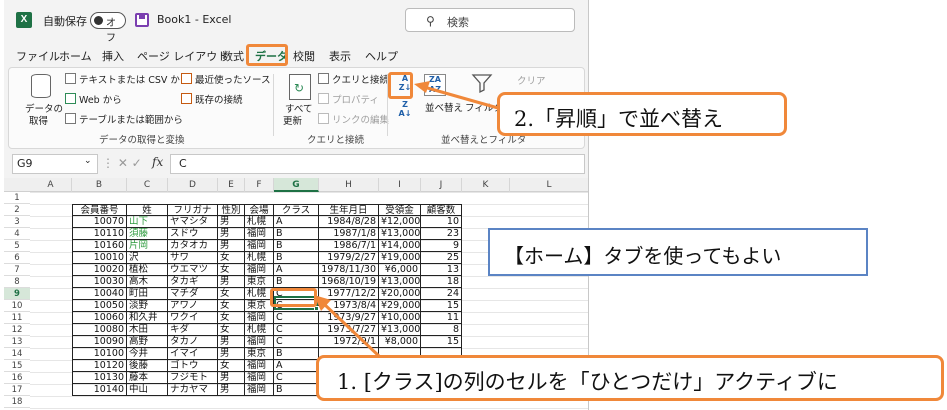  Describe the element at coordinates (296, 210) in the screenshot. I see `table-header-cell: クラス` at that location.